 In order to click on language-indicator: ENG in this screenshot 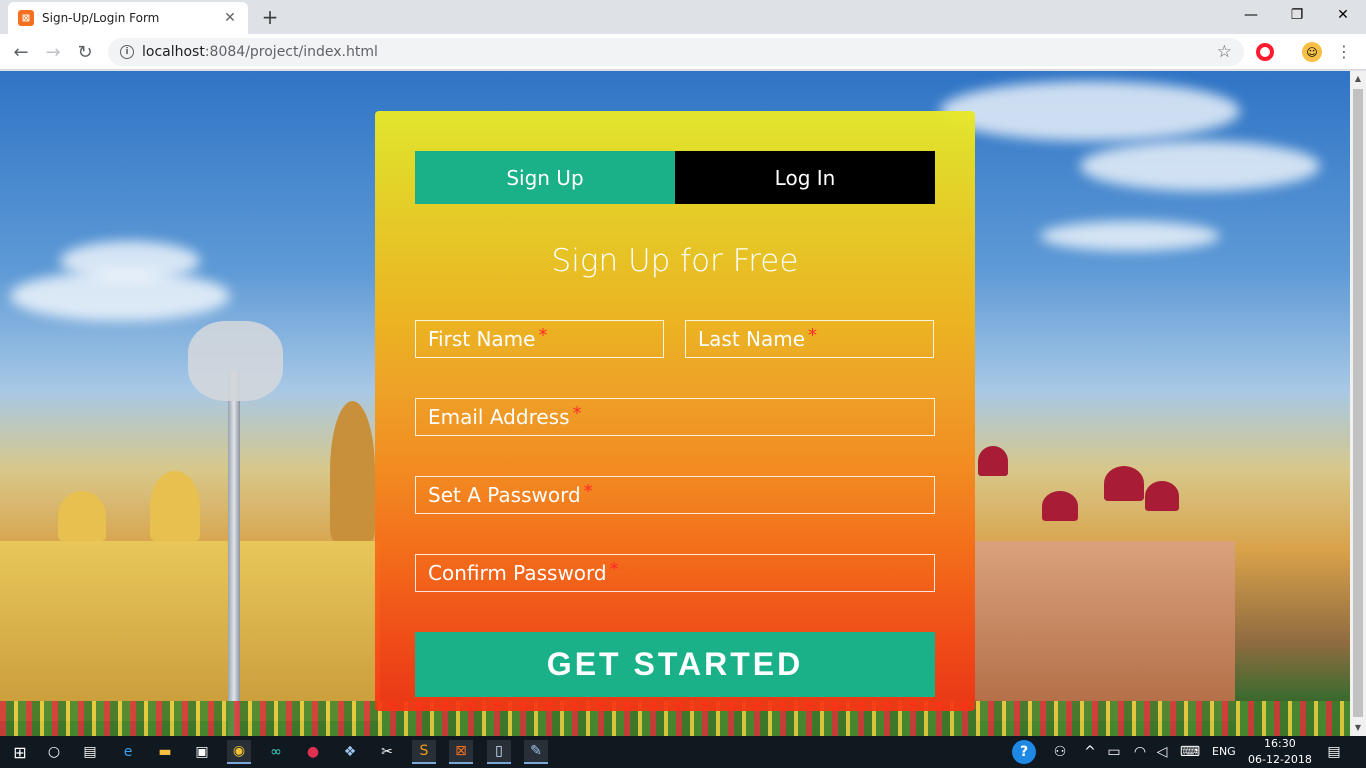, I will do `click(1224, 751)`.